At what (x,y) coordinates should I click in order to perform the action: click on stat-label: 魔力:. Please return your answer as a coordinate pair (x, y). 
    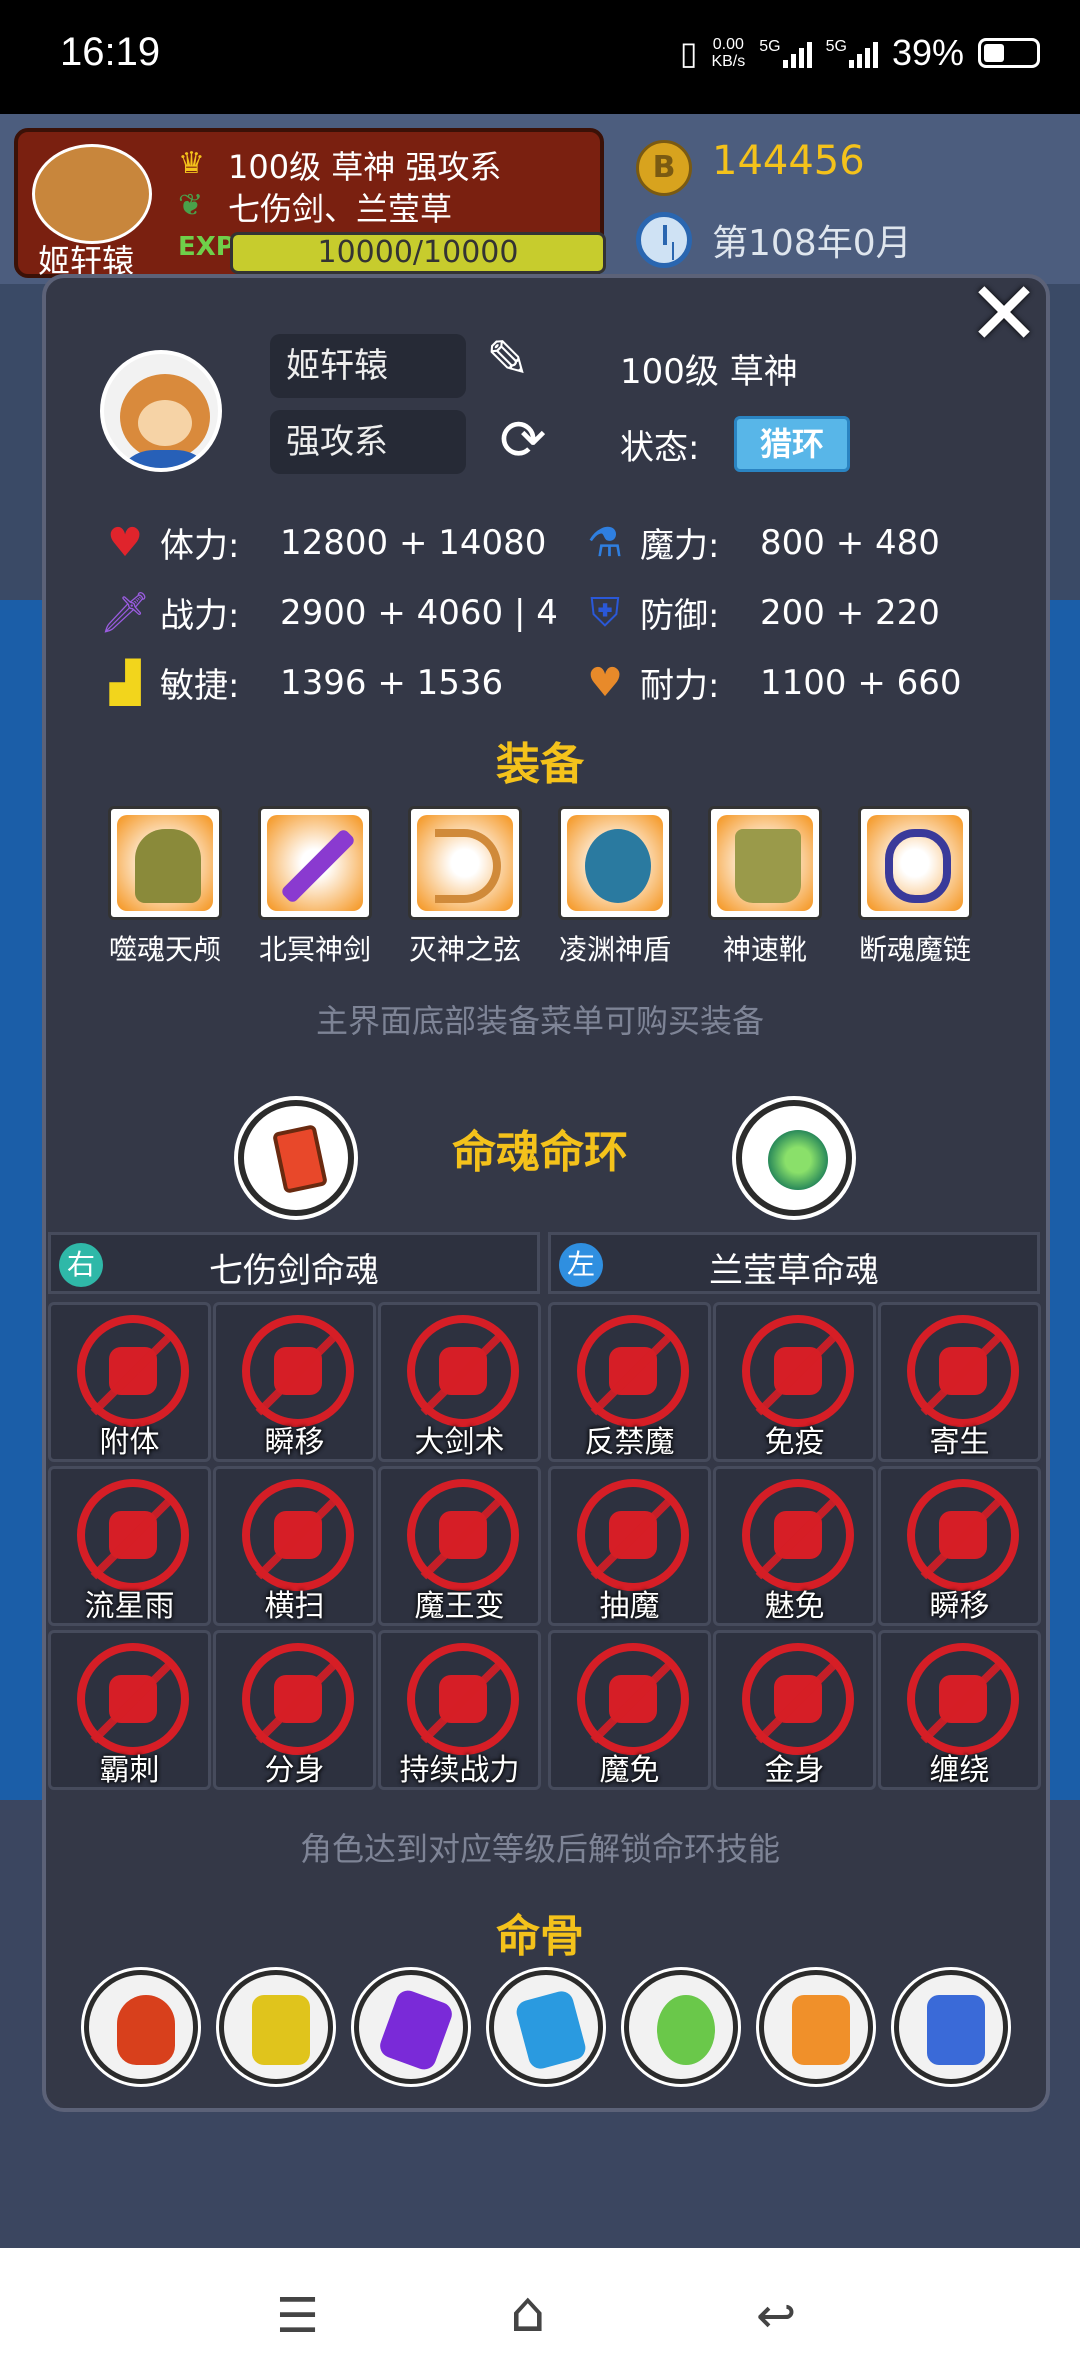
    Looking at the image, I should click on (680, 546).